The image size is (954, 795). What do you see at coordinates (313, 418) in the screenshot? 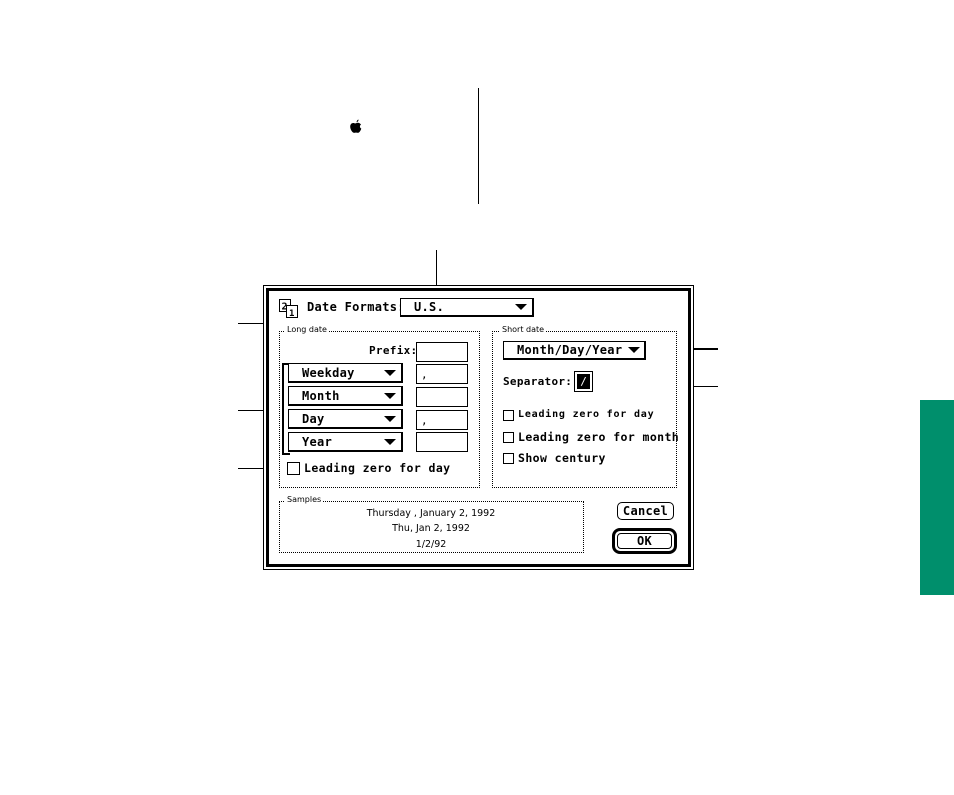
I see `long-date-popup-3-value: Day` at bounding box center [313, 418].